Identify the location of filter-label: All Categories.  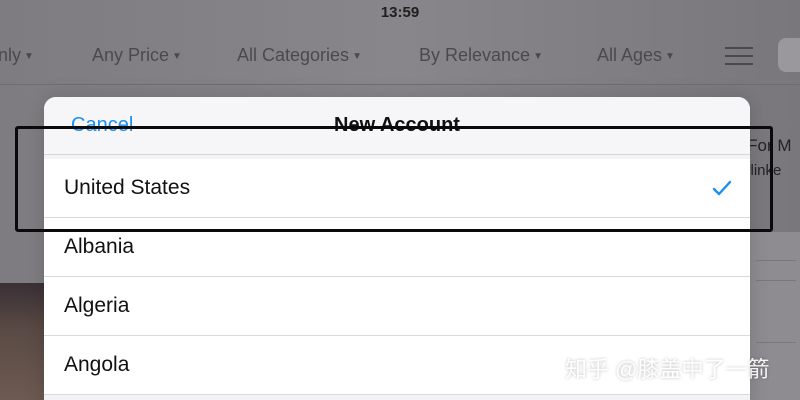
(293, 55).